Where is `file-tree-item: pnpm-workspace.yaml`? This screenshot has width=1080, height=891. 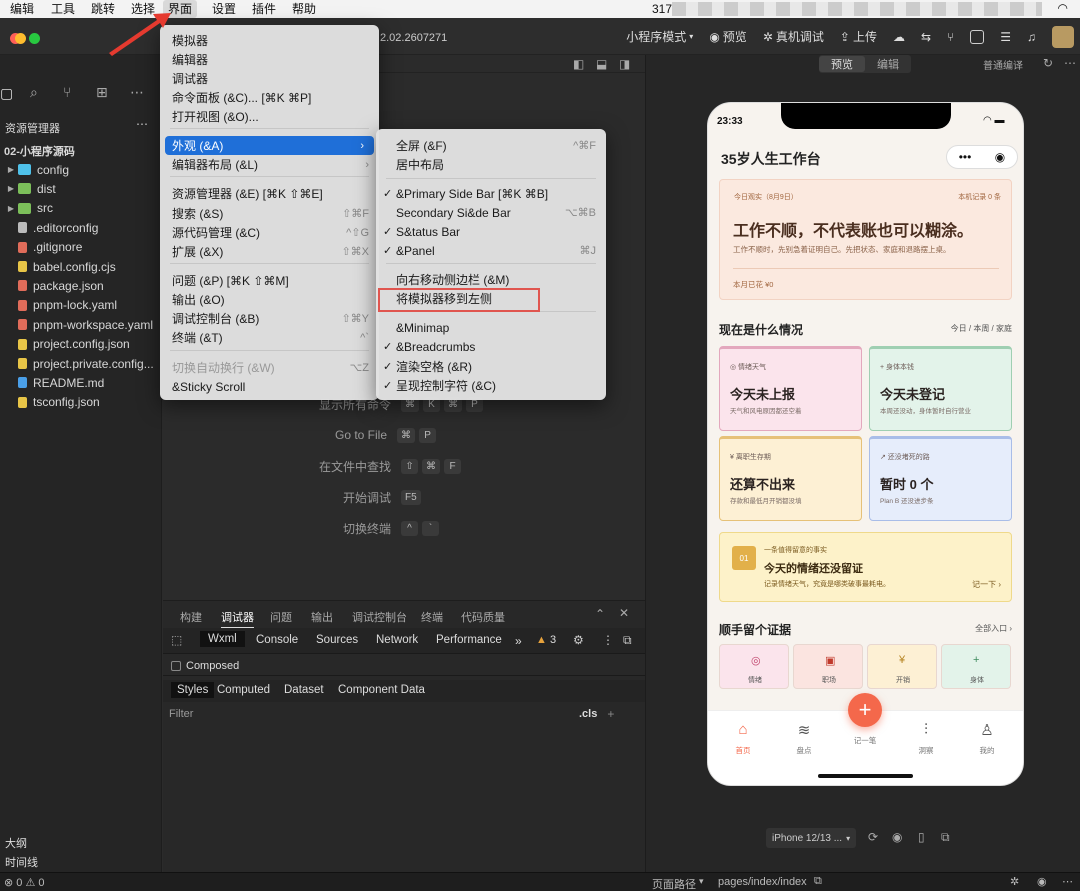
file-tree-item: pnpm-workspace.yaml is located at coordinates (81, 324).